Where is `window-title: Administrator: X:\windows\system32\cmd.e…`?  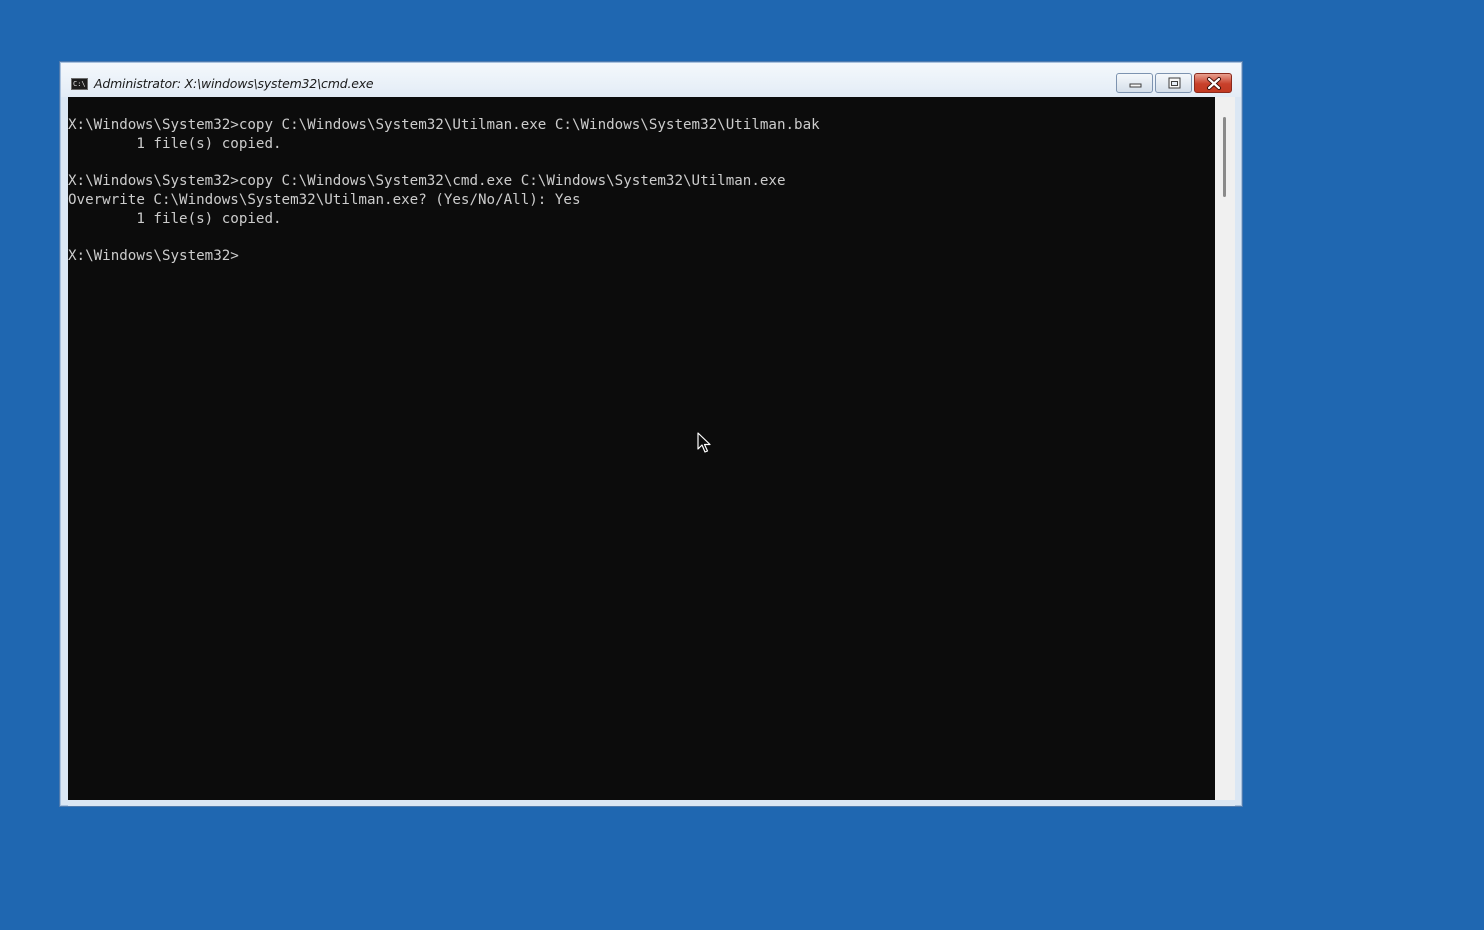 window-title: Administrator: X:\windows\system32\cmd.e… is located at coordinates (234, 83).